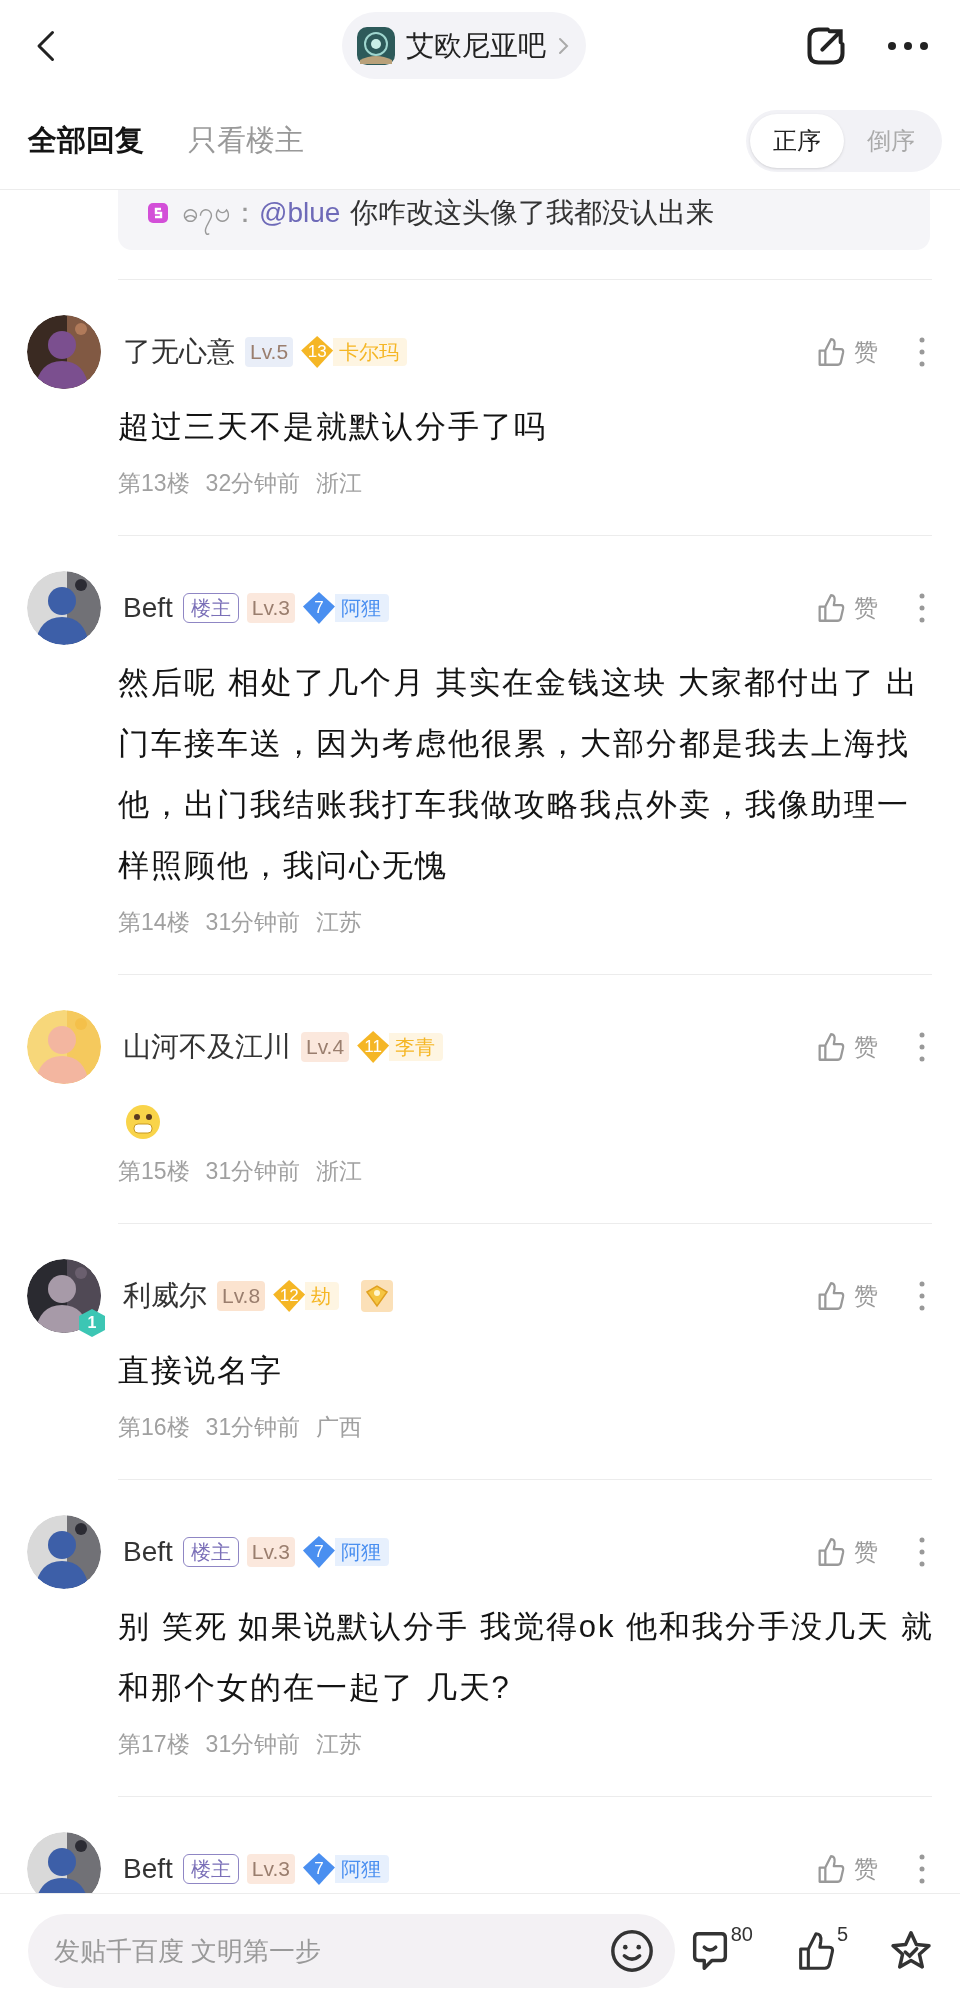  Describe the element at coordinates (322, 1296) in the screenshot. I see `honor-title: 劫` at that location.